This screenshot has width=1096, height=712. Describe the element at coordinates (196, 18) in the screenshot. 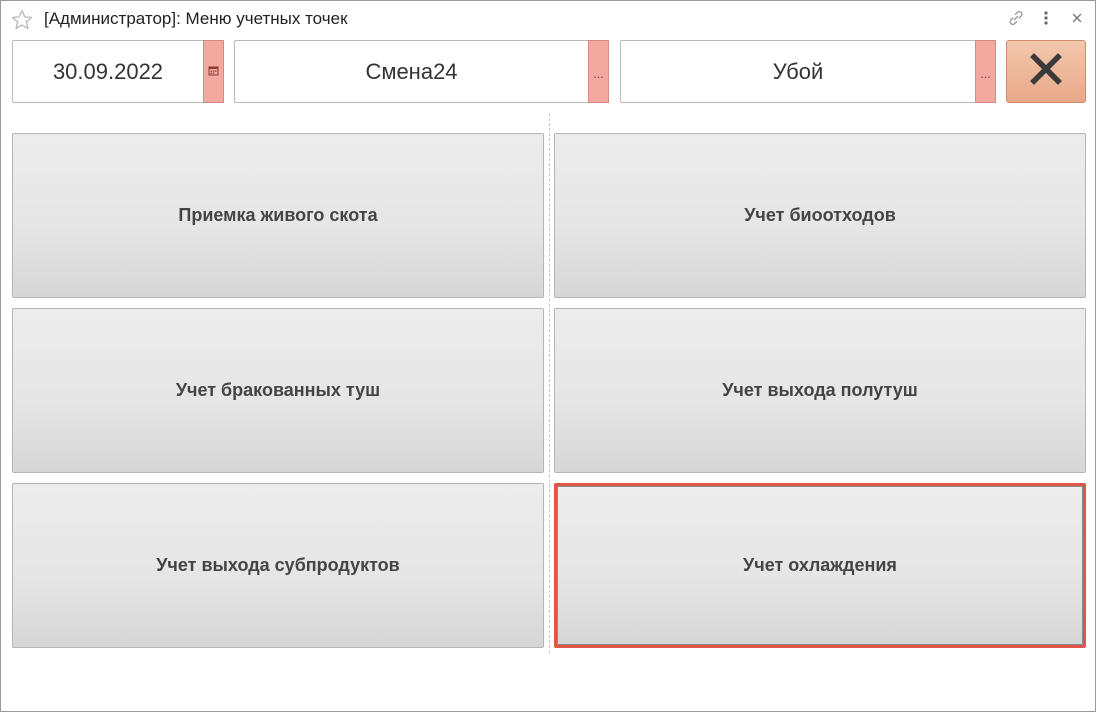

I see `window-title: [Администратор]: Меню учетных точек` at that location.